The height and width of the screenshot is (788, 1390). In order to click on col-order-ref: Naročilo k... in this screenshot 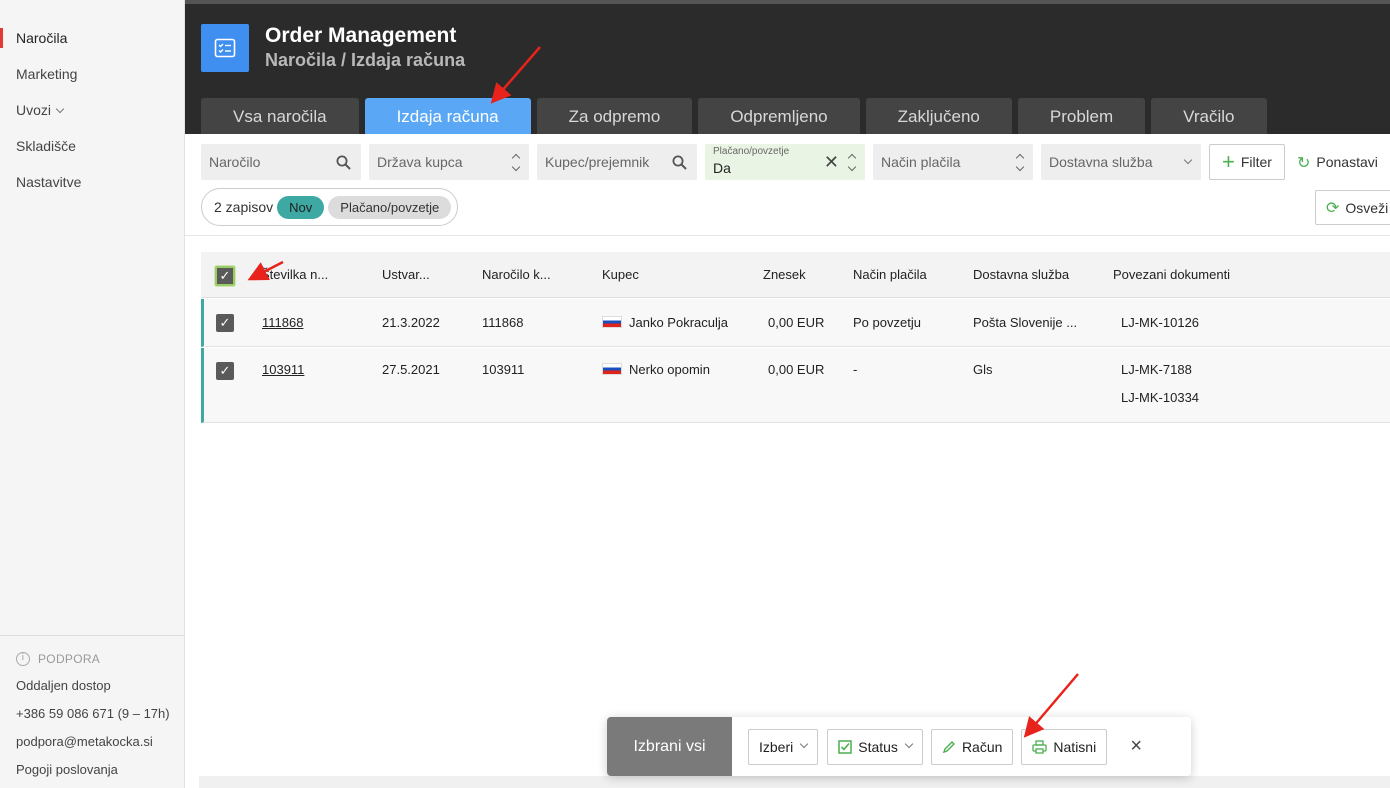, I will do `click(516, 275)`.